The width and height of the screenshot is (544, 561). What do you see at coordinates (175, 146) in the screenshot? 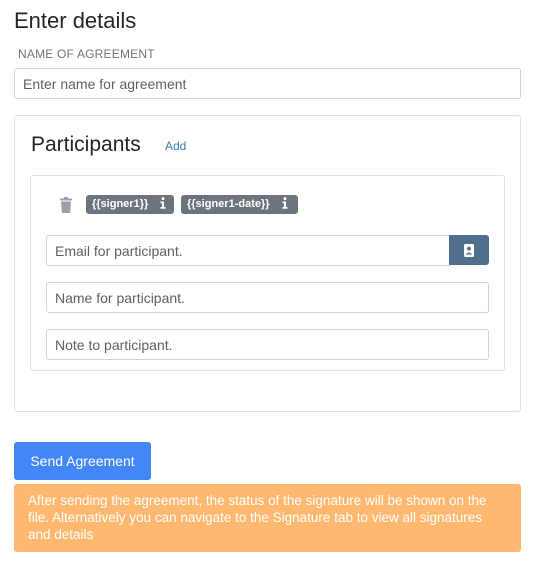
I see `add-participant-link: Add` at bounding box center [175, 146].